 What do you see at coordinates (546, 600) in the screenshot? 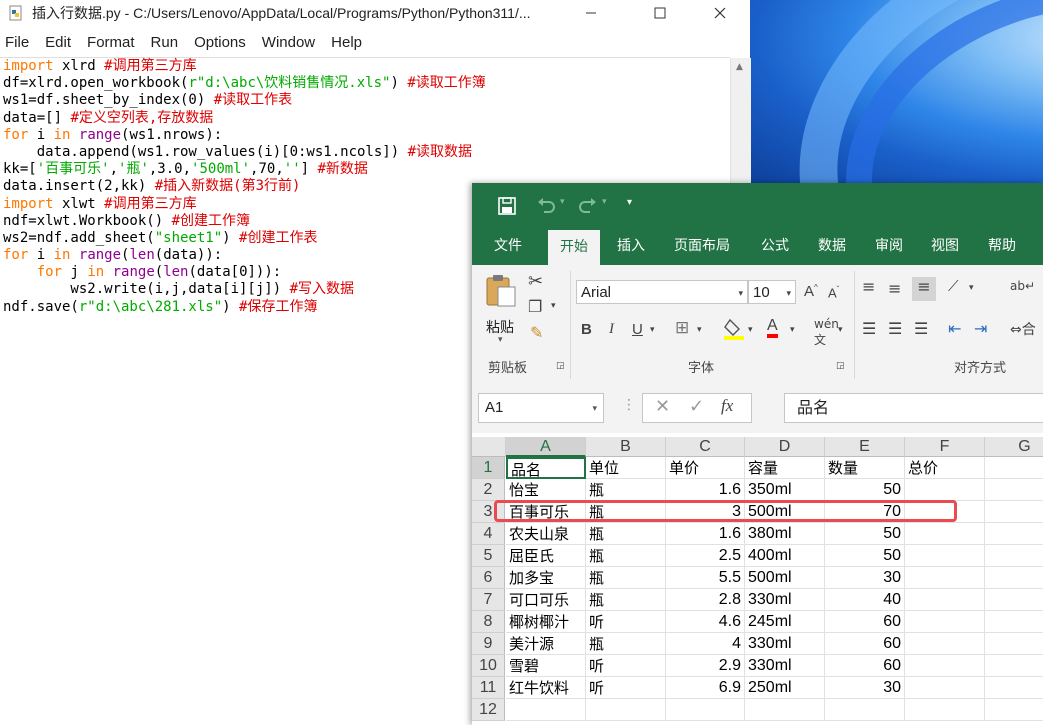
I see `cell: 可口可乐` at bounding box center [546, 600].